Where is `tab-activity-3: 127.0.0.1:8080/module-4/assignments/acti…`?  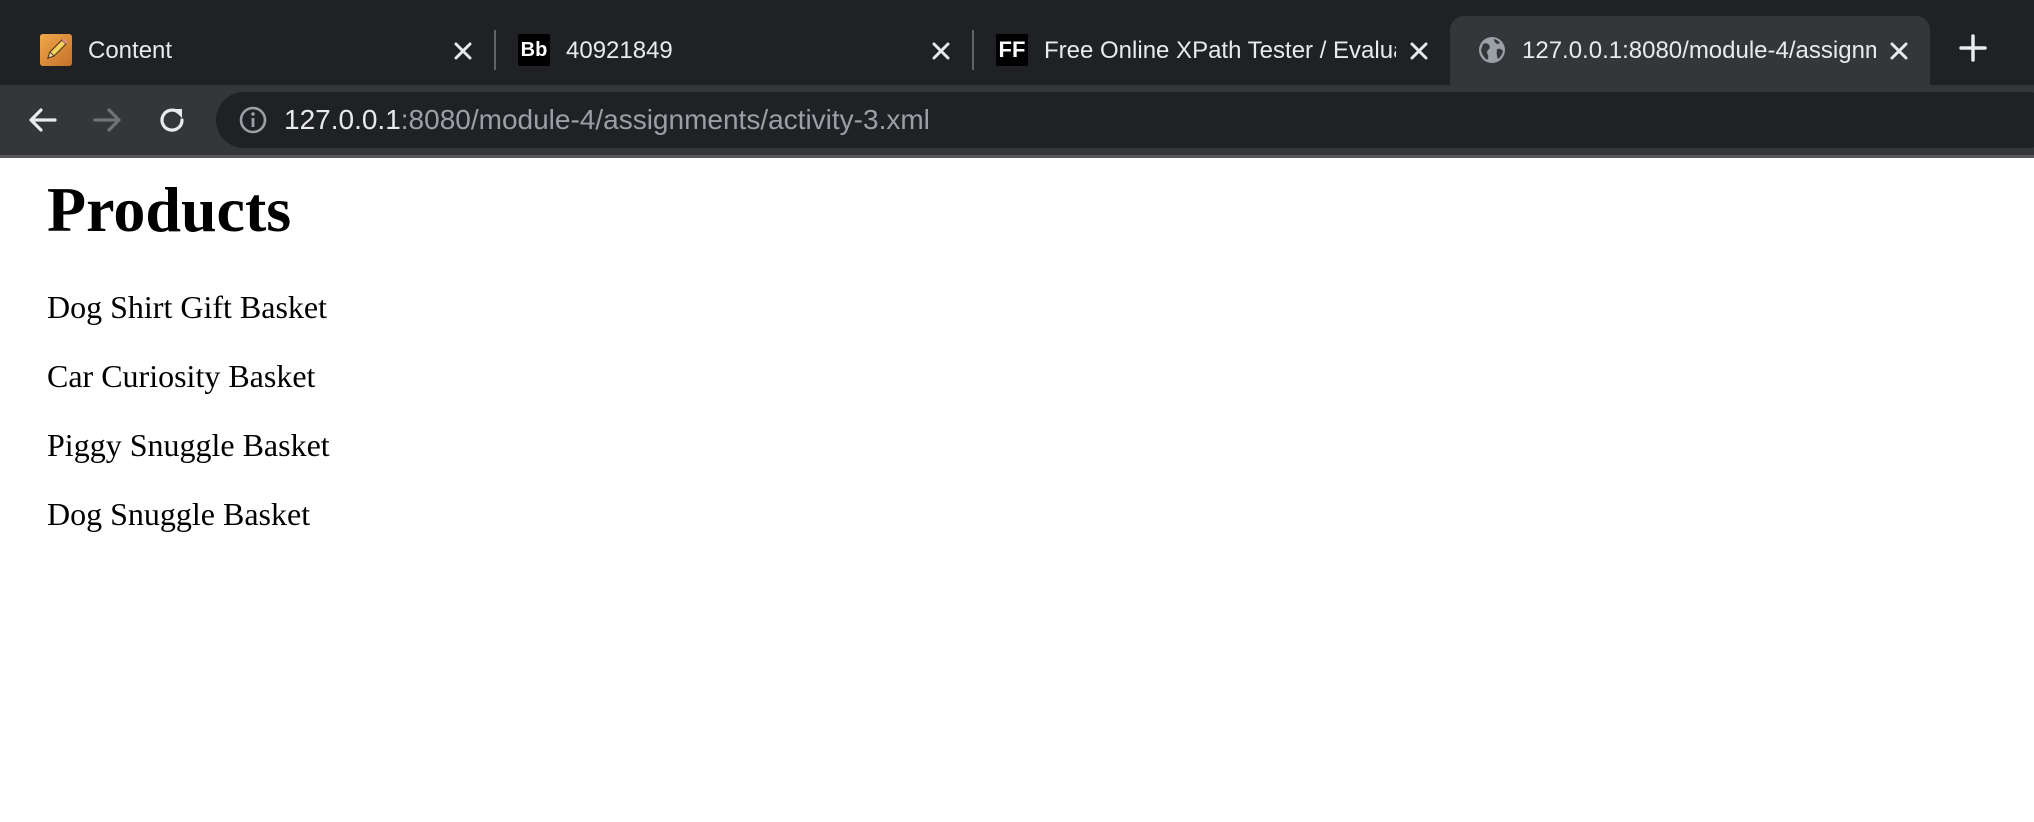
tab-activity-3: 127.0.0.1:8080/module-4/assignments/acti… is located at coordinates (1690, 50).